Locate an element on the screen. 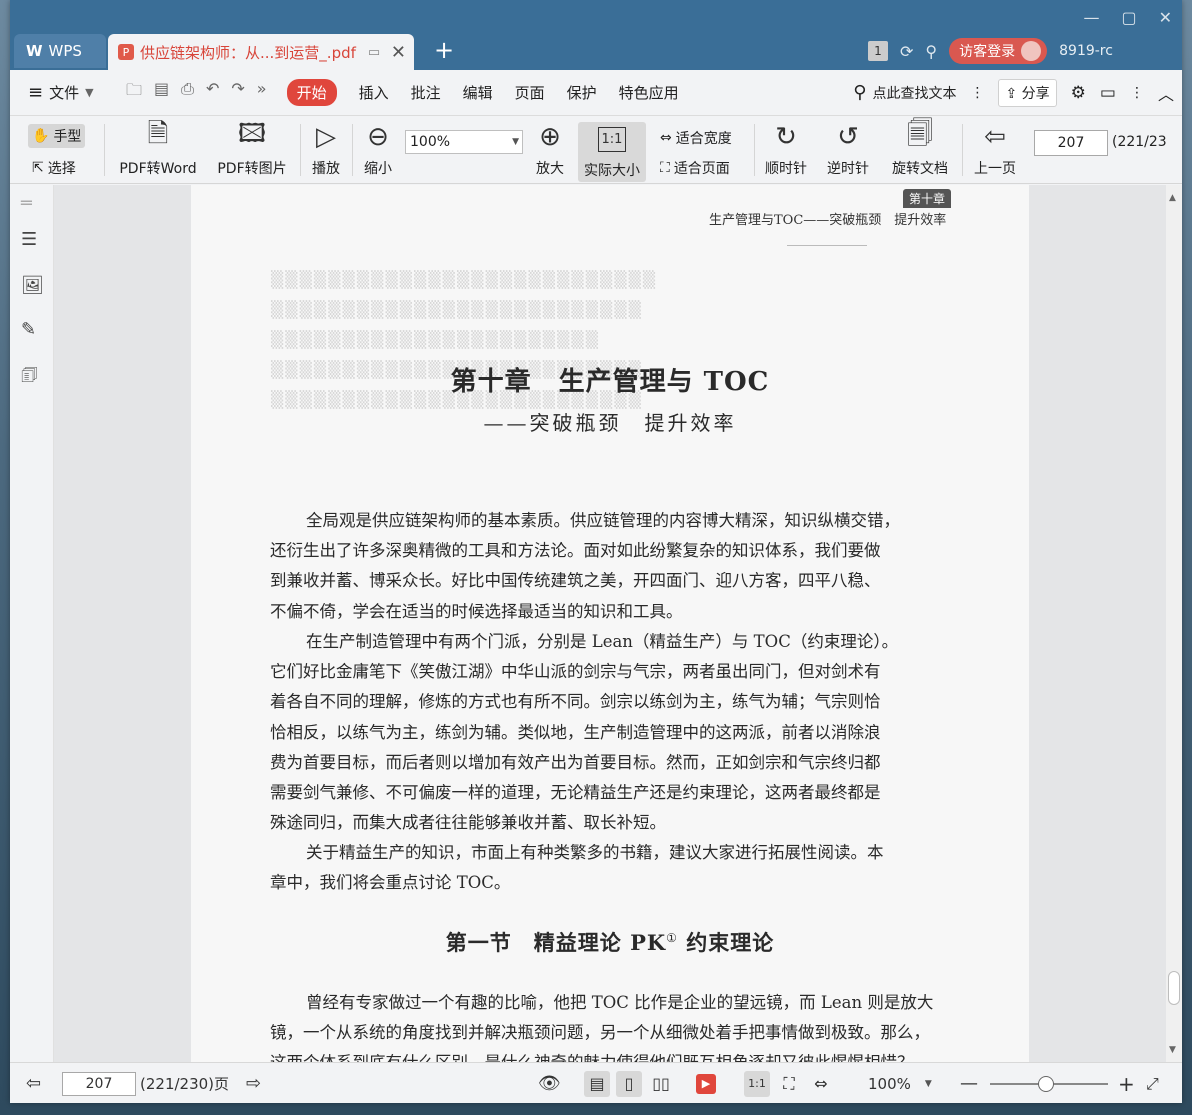 The image size is (1192, 1115). page-number-input: 207 is located at coordinates (1071, 143).